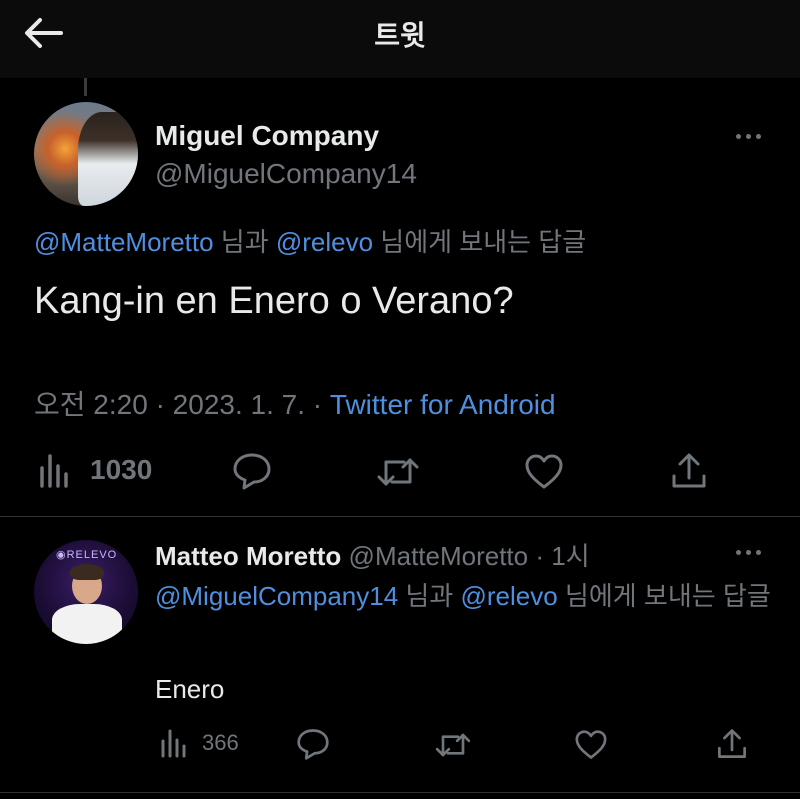  What do you see at coordinates (86, 592) in the screenshot?
I see `avatar: ◉RELEVO` at bounding box center [86, 592].